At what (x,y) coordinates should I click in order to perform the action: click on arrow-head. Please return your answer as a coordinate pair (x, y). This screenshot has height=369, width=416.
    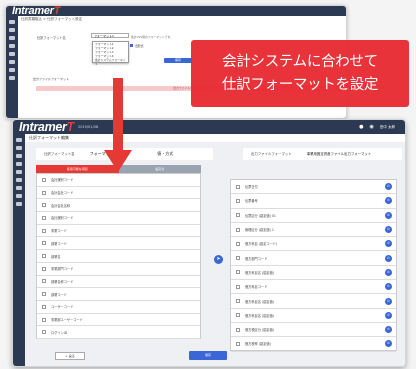
    Looking at the image, I should click on (118, 161).